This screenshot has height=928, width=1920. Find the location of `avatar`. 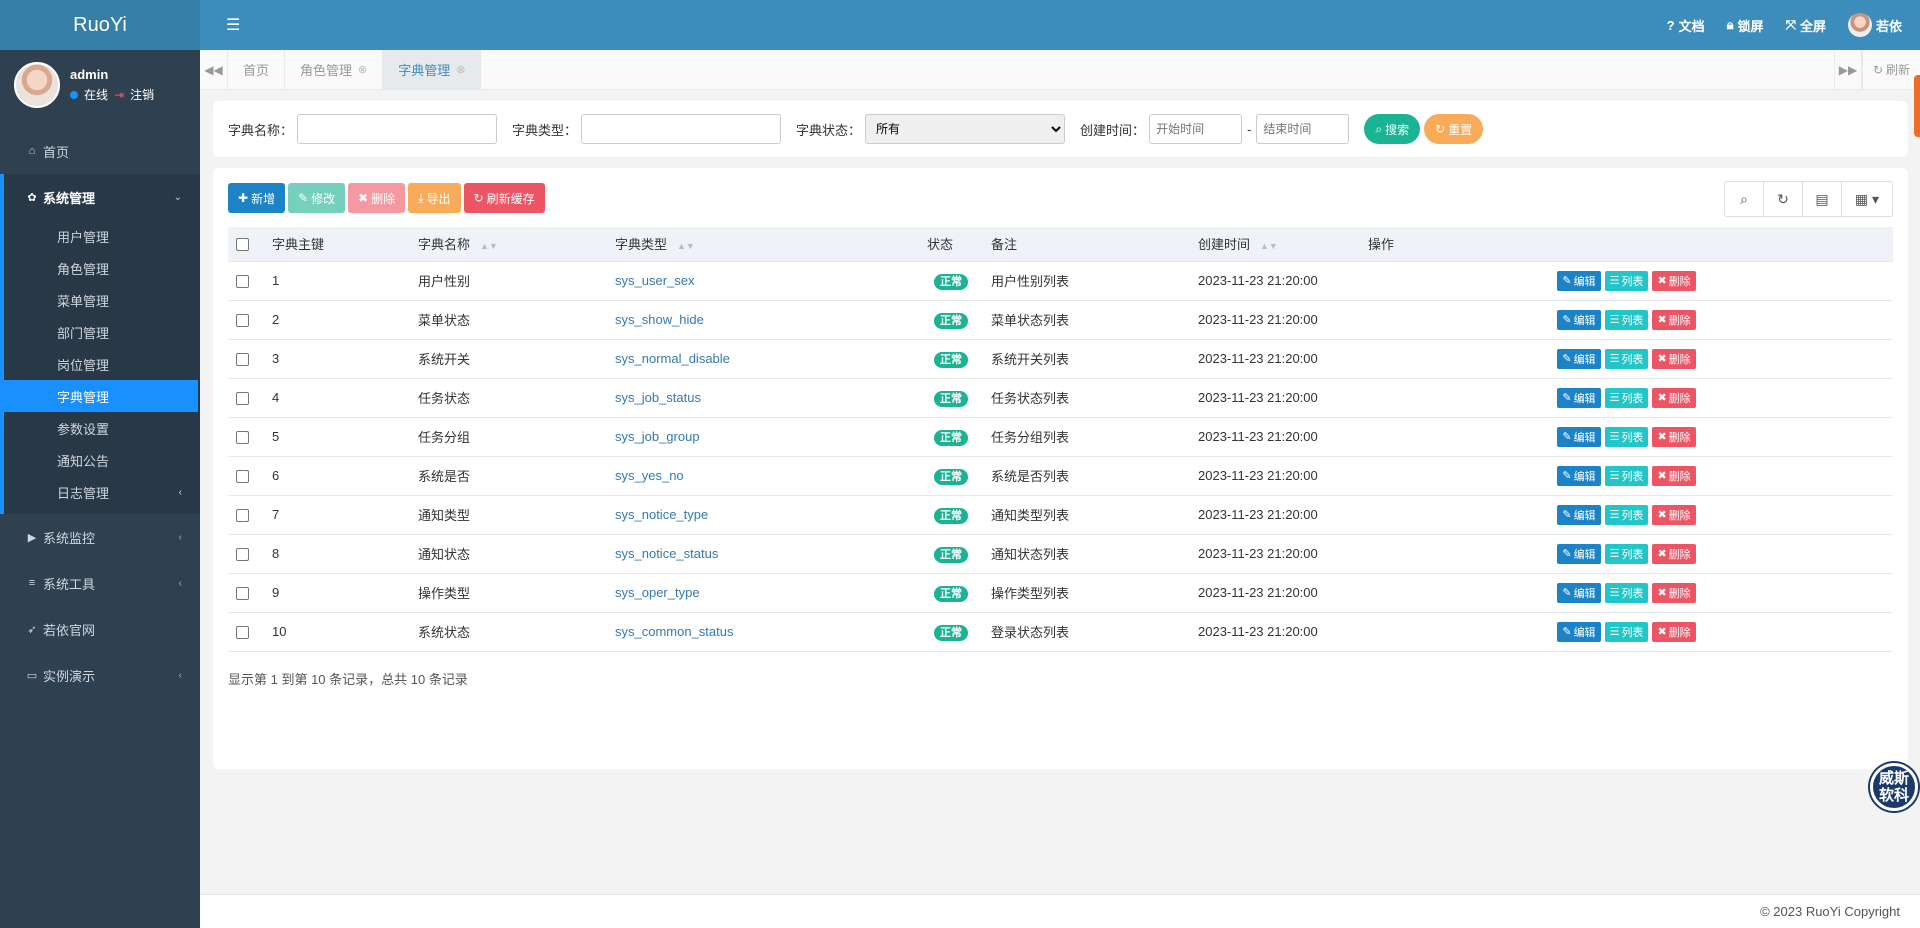

avatar is located at coordinates (37, 85).